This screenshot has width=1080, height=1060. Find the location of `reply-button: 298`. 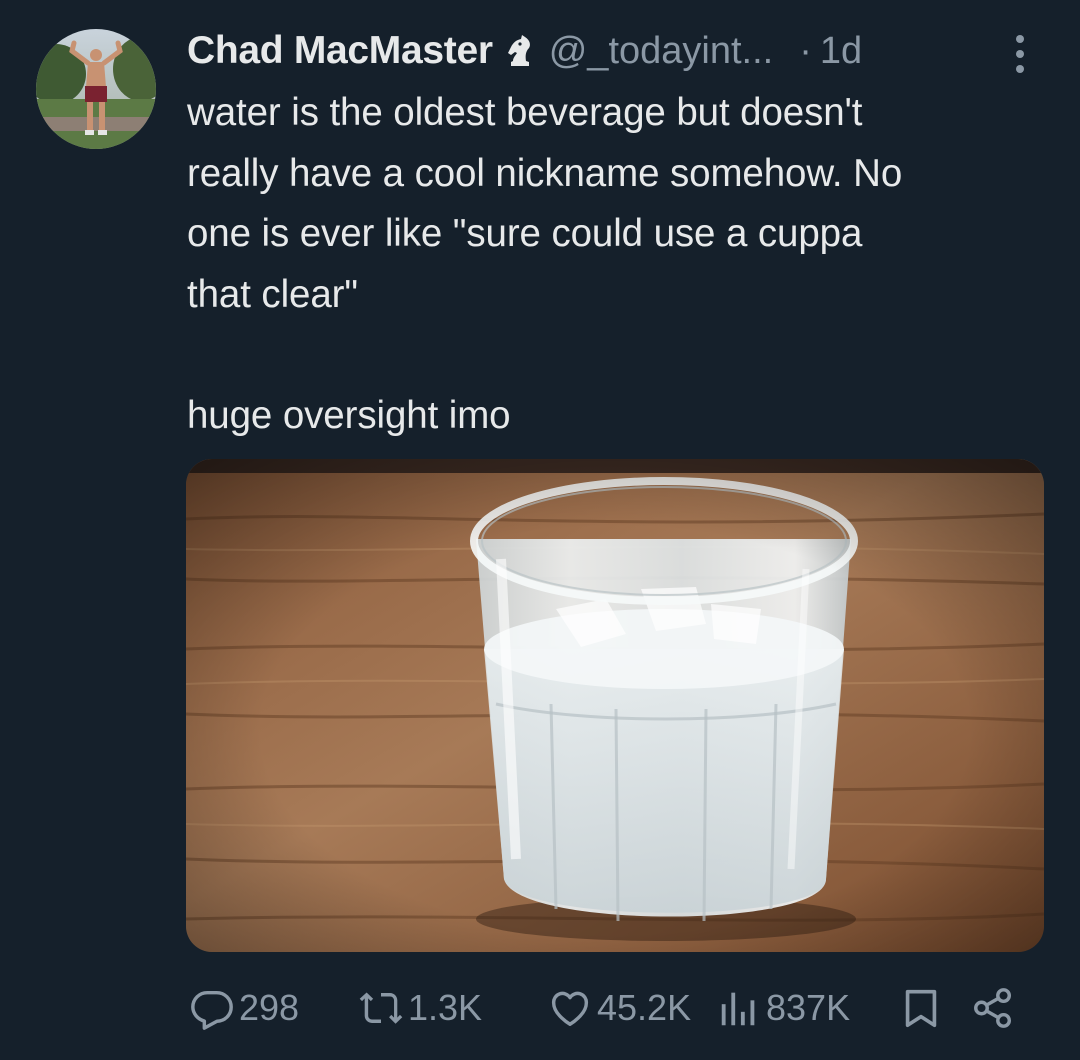

reply-button: 298 is located at coordinates (244, 1008).